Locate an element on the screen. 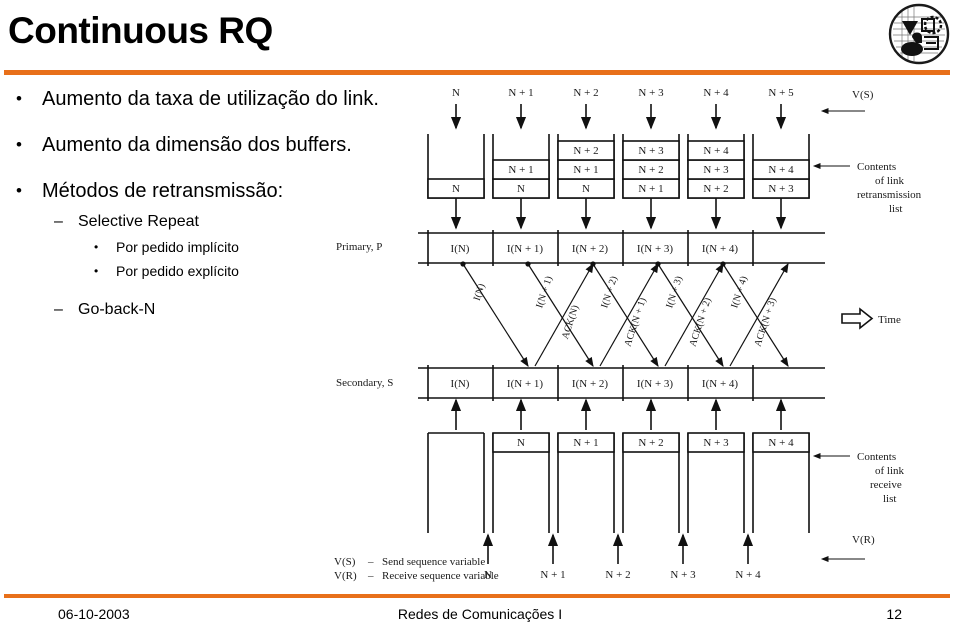 The image size is (960, 630). time-indicator: Time is located at coordinates (871, 318).